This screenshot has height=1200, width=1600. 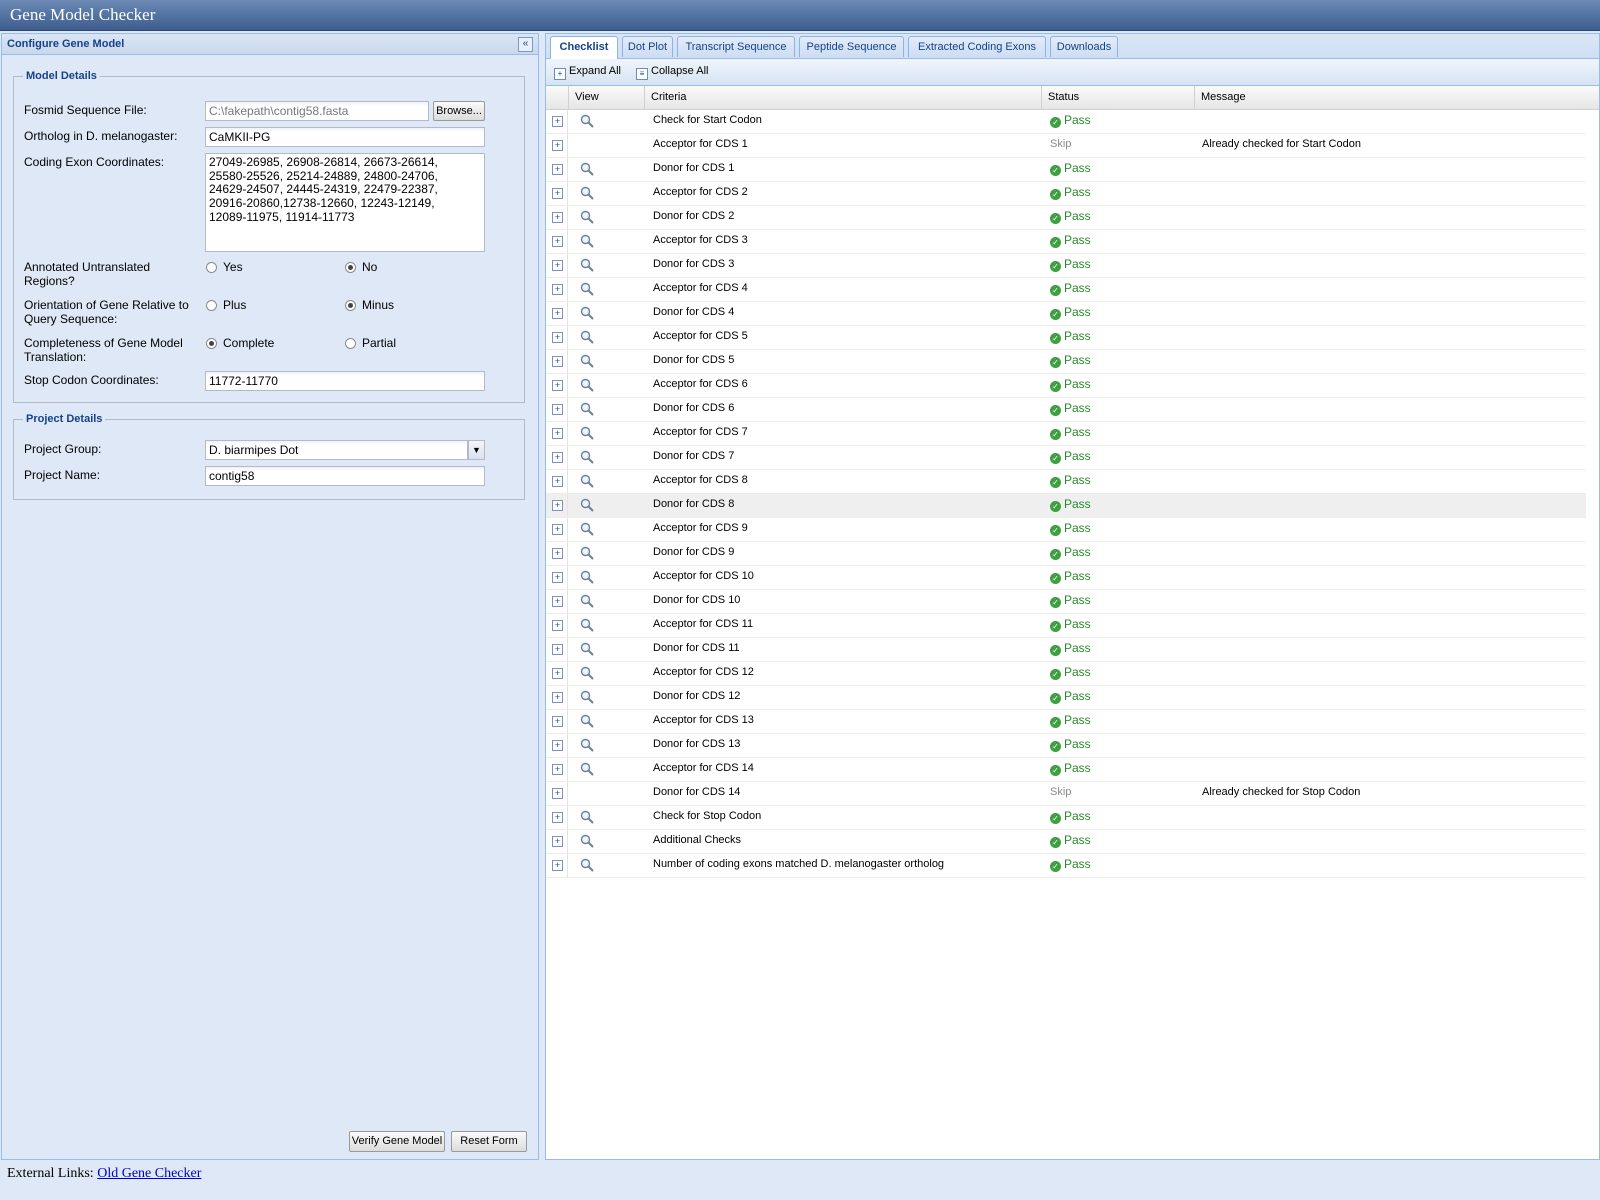 What do you see at coordinates (1066, 530) in the screenshot?
I see `table-row: + Acceptor for CDS 9 ✓ Pass` at bounding box center [1066, 530].